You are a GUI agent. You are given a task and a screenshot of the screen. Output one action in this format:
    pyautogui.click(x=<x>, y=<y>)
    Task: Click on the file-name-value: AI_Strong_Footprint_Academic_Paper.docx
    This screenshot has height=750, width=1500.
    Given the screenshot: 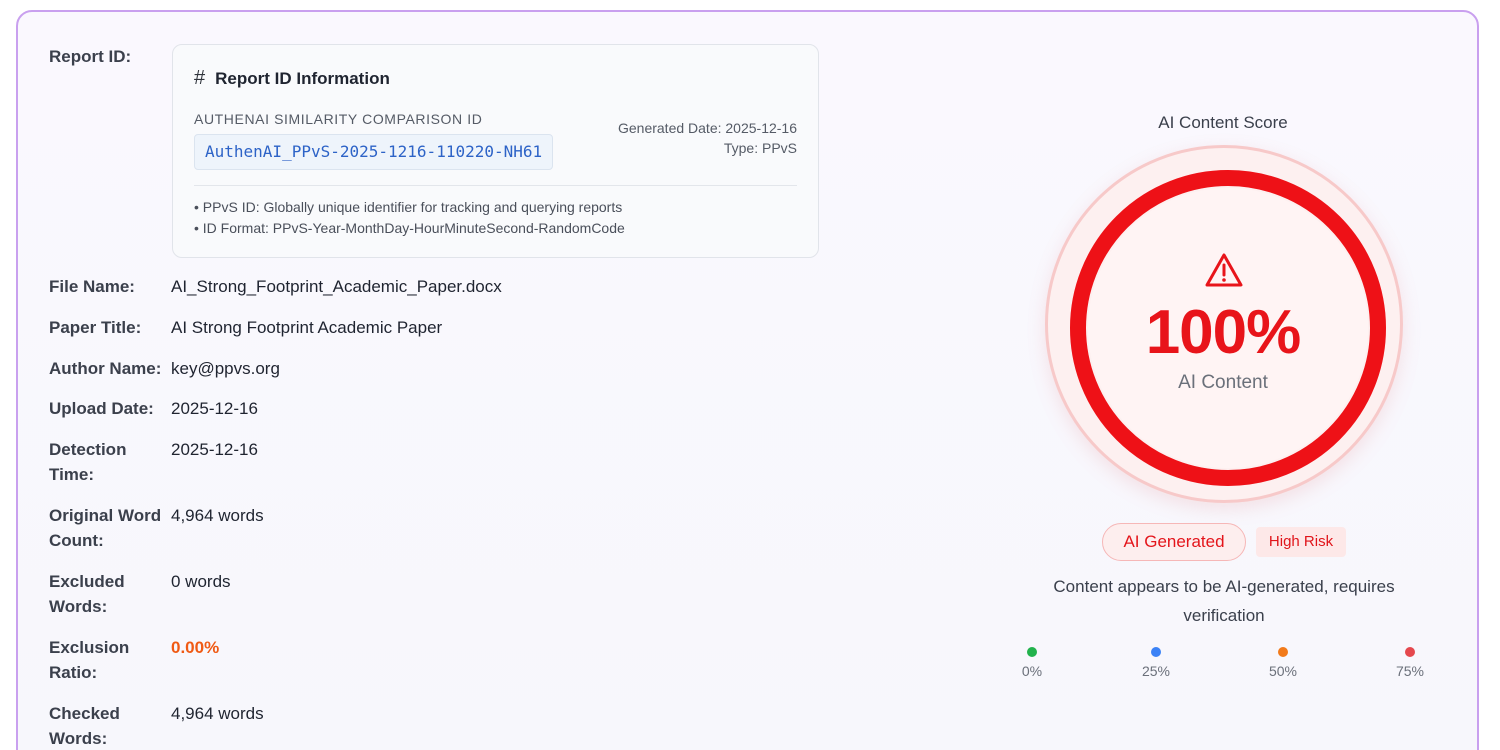 What is the action you would take?
    pyautogui.click(x=336, y=286)
    